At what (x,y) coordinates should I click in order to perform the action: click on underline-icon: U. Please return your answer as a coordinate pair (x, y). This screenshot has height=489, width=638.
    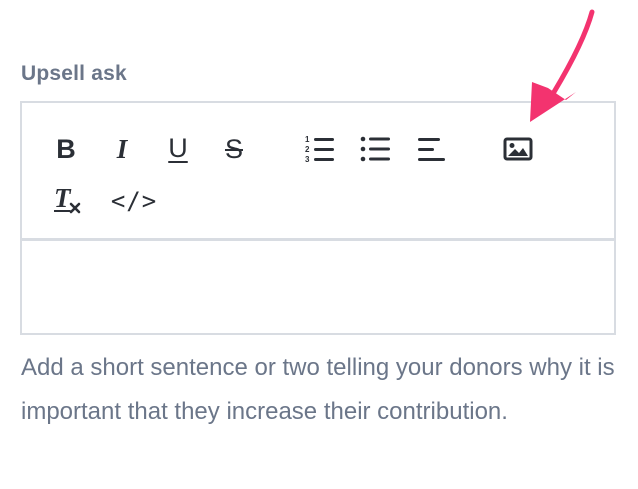
    Looking at the image, I should click on (178, 147).